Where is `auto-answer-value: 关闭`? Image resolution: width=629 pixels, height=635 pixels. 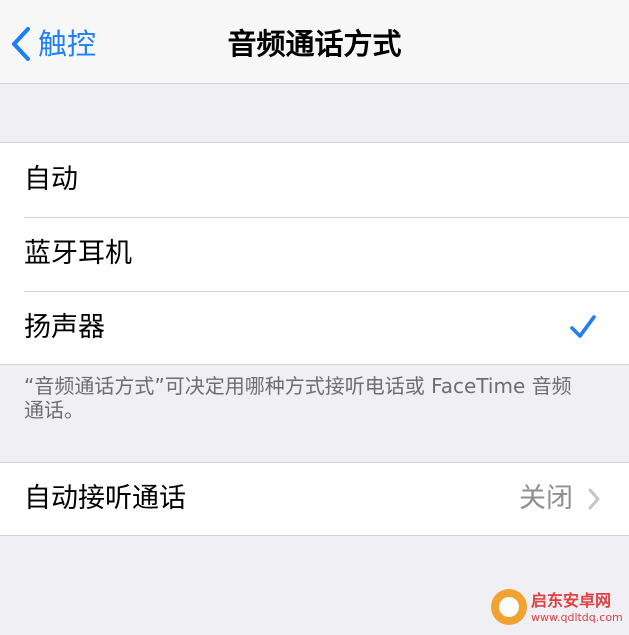
auto-answer-value: 关闭 is located at coordinates (546, 498).